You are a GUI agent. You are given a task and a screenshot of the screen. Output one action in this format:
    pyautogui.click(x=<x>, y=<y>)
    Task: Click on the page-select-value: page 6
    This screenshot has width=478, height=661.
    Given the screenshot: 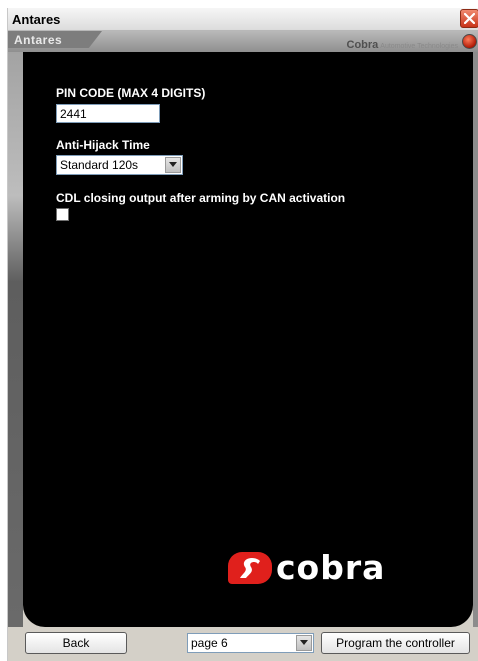 What is the action you would take?
    pyautogui.click(x=209, y=643)
    